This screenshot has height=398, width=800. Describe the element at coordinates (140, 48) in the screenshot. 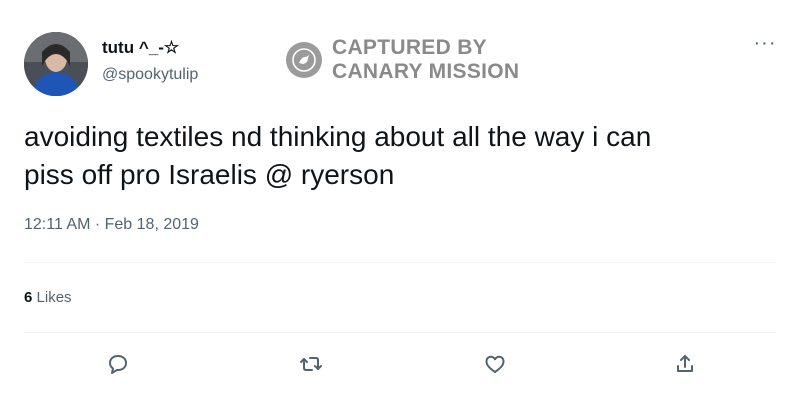

I see `display-name: tutu ^_-☆` at that location.